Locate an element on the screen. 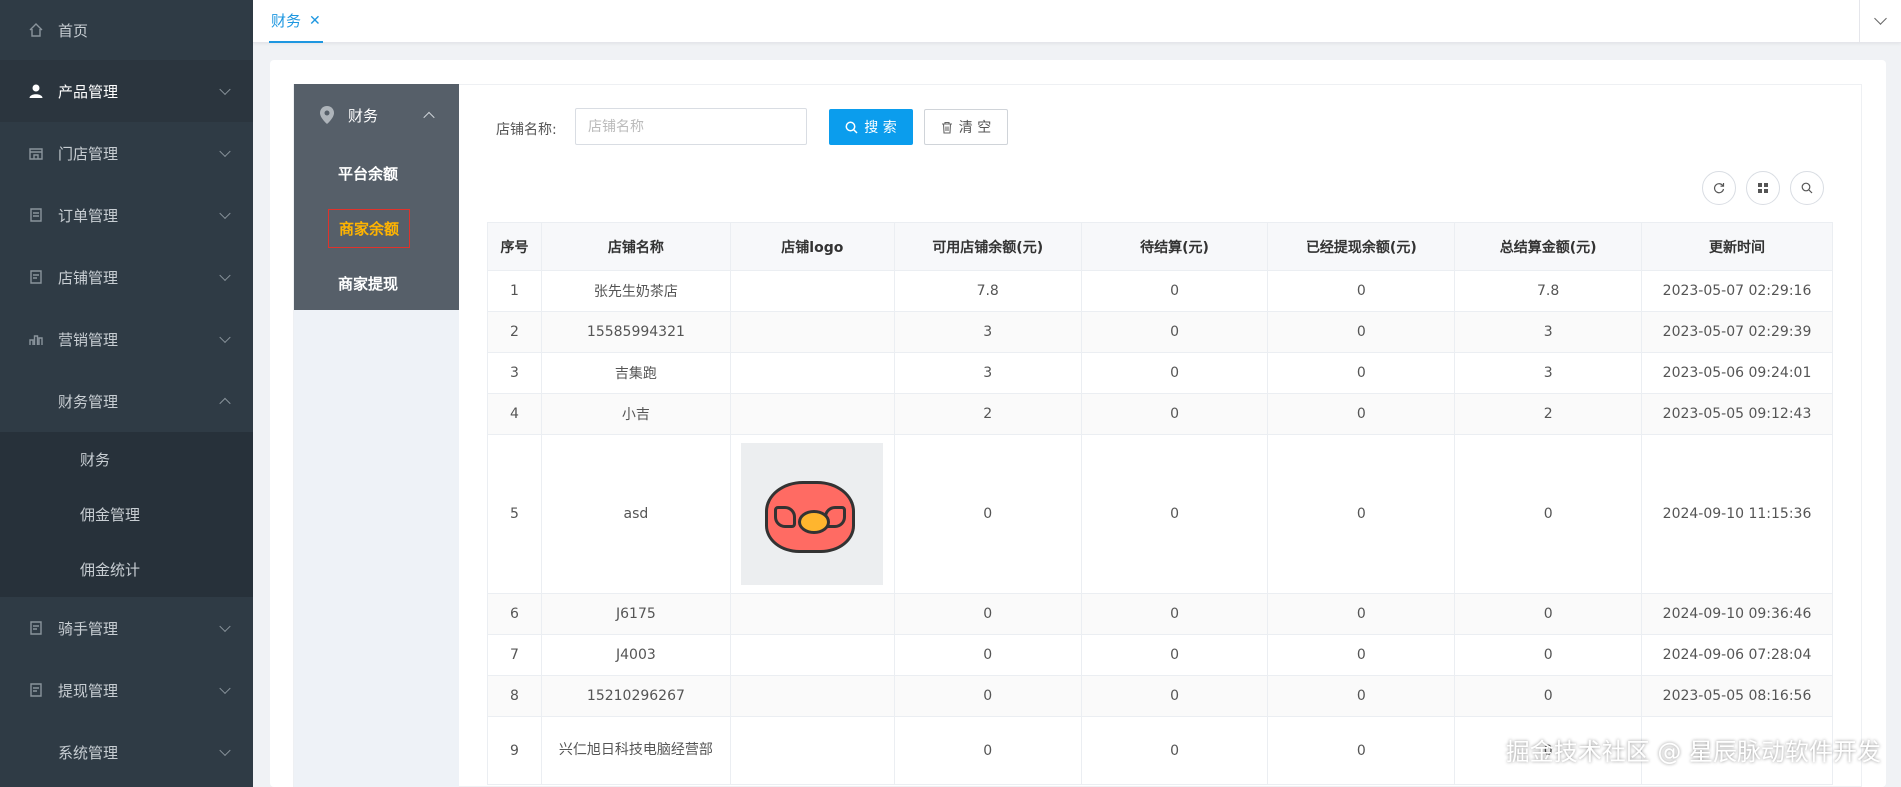 This screenshot has height=787, width=1901. cell-index: 6 is located at coordinates (514, 614).